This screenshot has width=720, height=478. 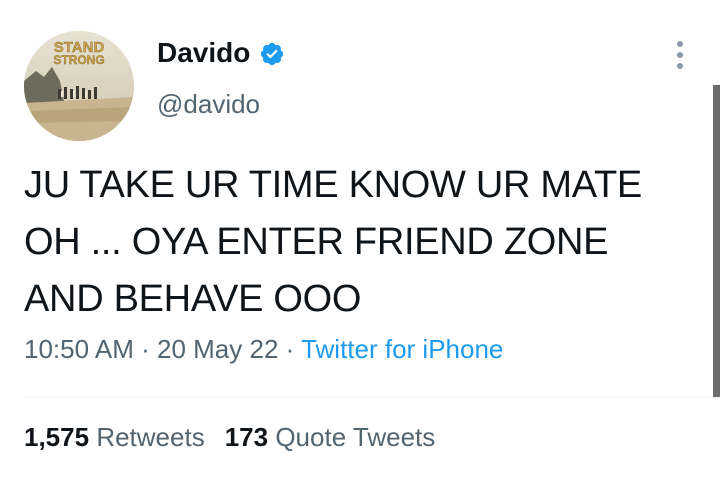 I want to click on quote-tweets-count: 173, so click(x=246, y=437).